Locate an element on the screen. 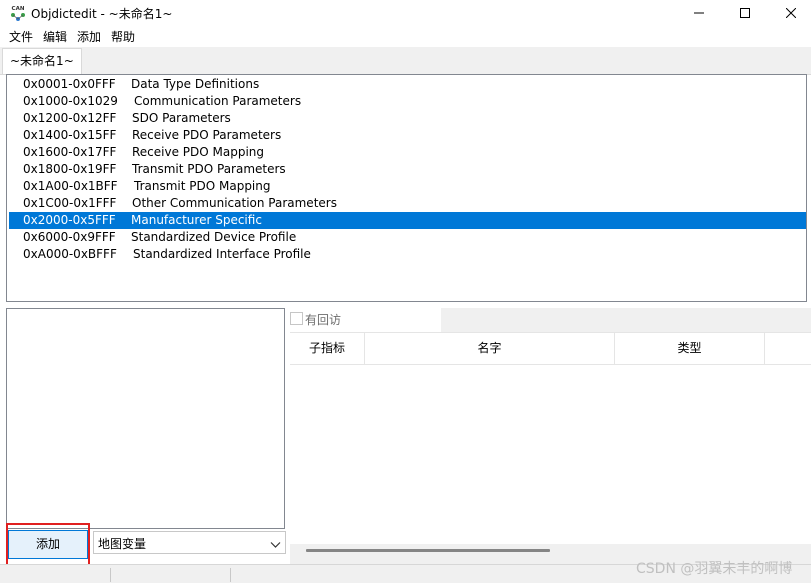 The image size is (811, 583). chevron-down-icon is located at coordinates (275, 543).